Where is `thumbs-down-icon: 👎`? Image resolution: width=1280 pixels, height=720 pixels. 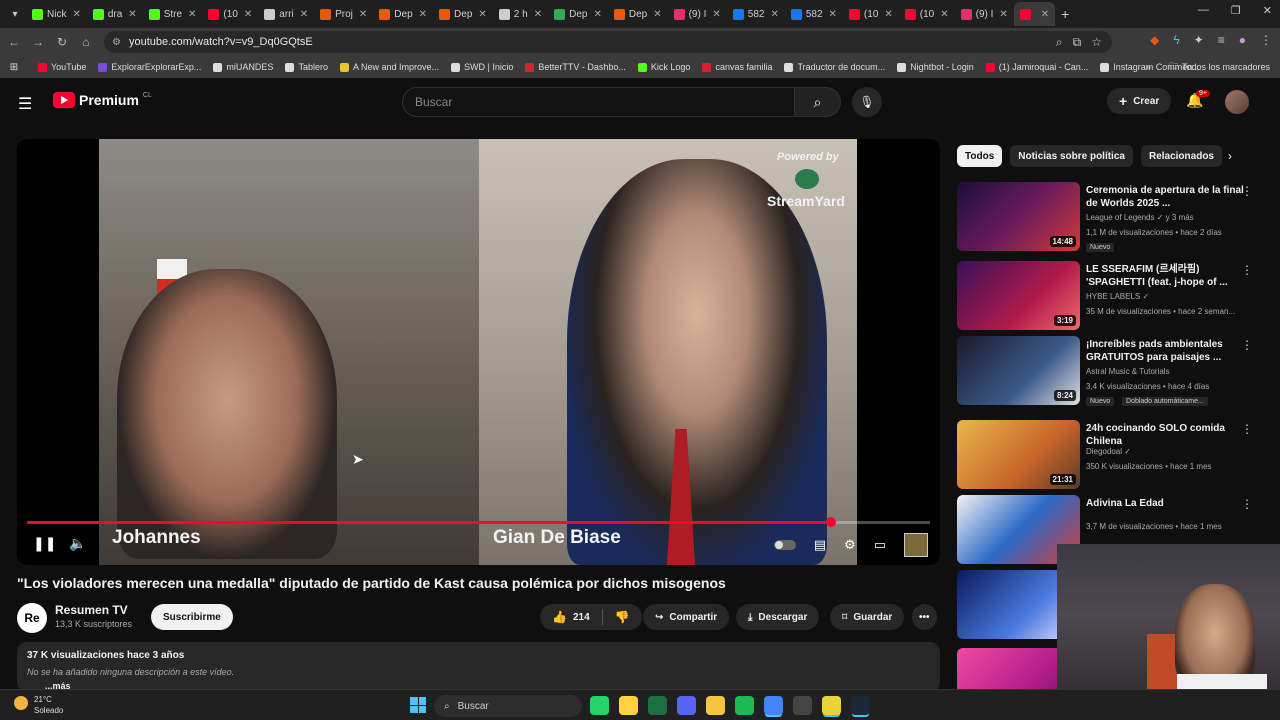
thumbs-down-icon: 👎 is located at coordinates (622, 617).